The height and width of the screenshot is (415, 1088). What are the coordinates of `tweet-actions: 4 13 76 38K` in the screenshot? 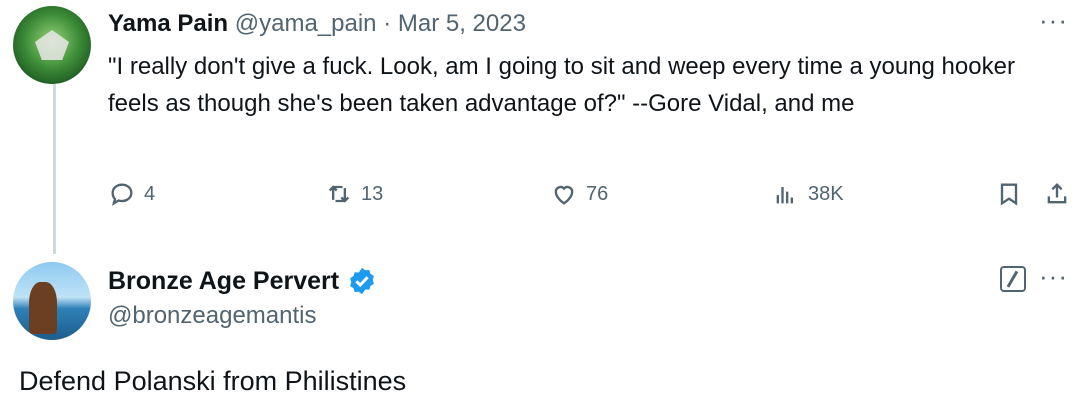 It's located at (544, 200).